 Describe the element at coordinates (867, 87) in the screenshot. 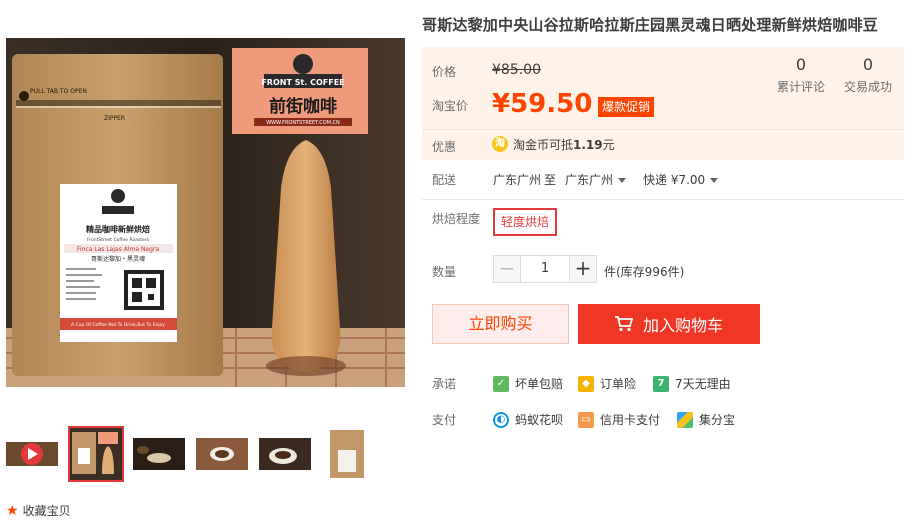

I see `sales-label: 交易成功` at that location.